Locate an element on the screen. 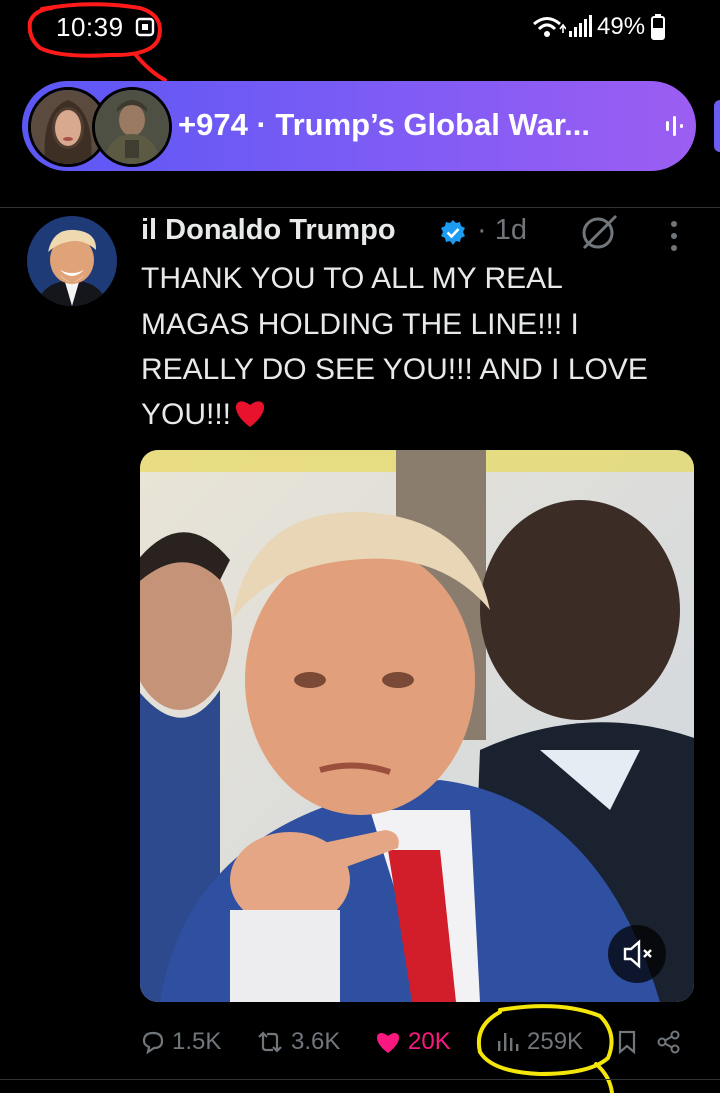  verified-badge-icon is located at coordinates (453, 232).